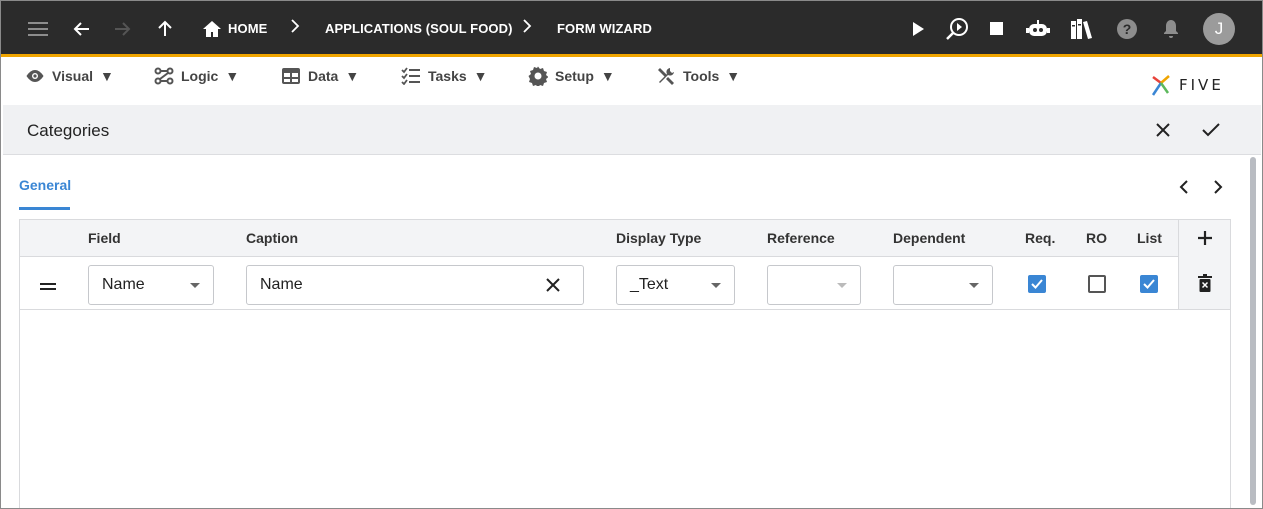 This screenshot has width=1263, height=509. What do you see at coordinates (801, 238) in the screenshot?
I see `column-header-reference: Reference` at bounding box center [801, 238].